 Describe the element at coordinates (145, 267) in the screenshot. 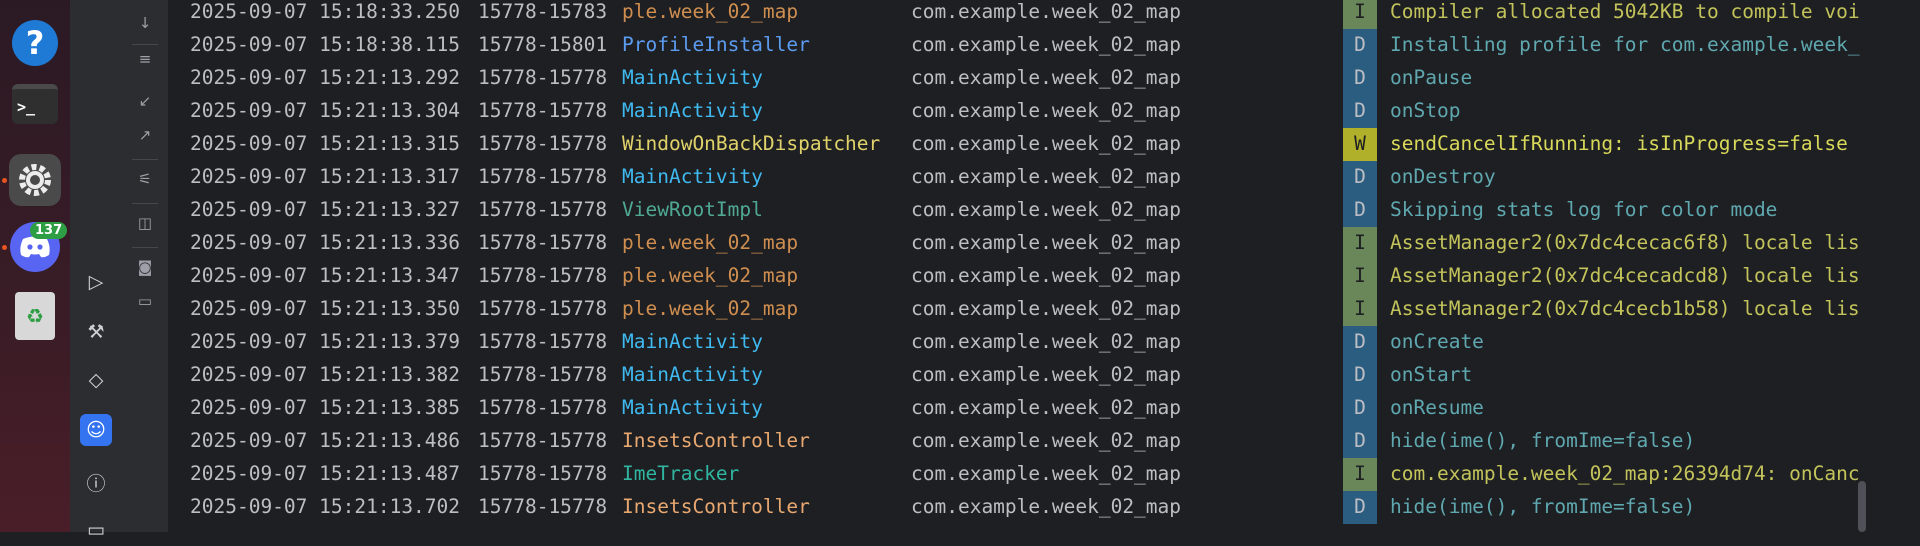

I see `screenshot-camera-icon: ◙` at that location.